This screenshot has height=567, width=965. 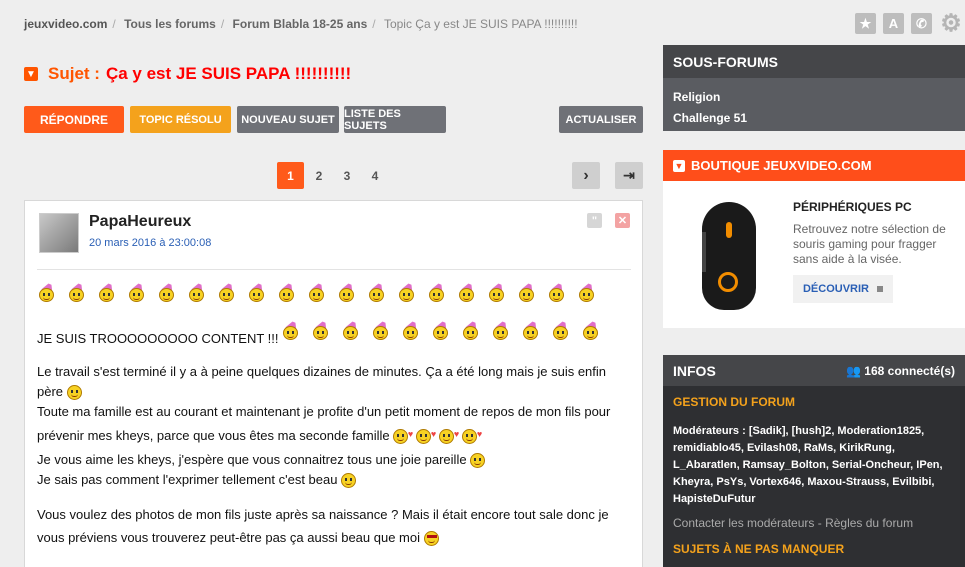 I want to click on top-icons: ★ A ✆ ⚙, so click(x=909, y=23).